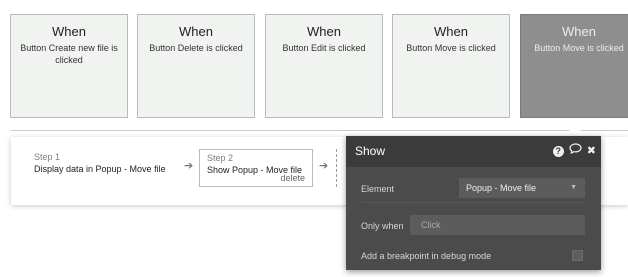  Describe the element at coordinates (196, 66) in the screenshot. I see `event-card-delete: When Button Delete is clicked` at that location.